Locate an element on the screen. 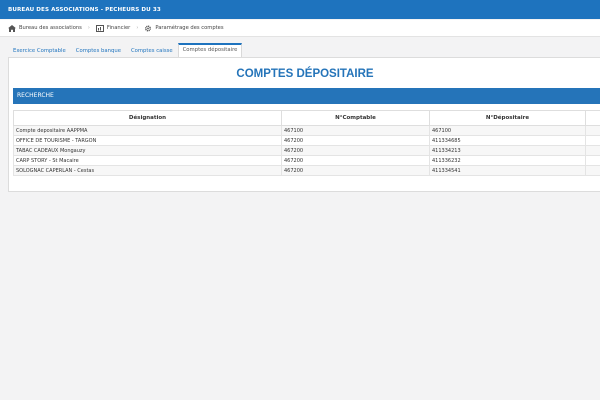 The image size is (600, 400). breadcrumb-label: Paramétrage des comptes is located at coordinates (189, 28).